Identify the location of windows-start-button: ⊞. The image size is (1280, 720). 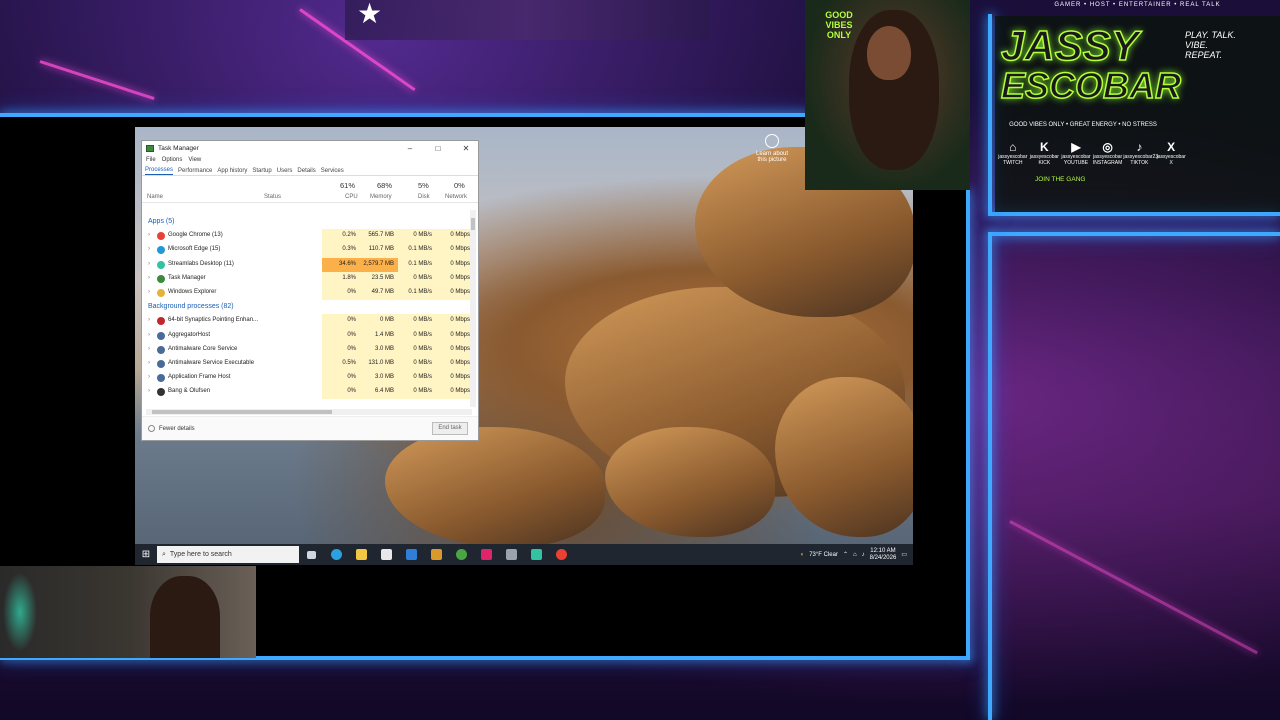
(146, 554).